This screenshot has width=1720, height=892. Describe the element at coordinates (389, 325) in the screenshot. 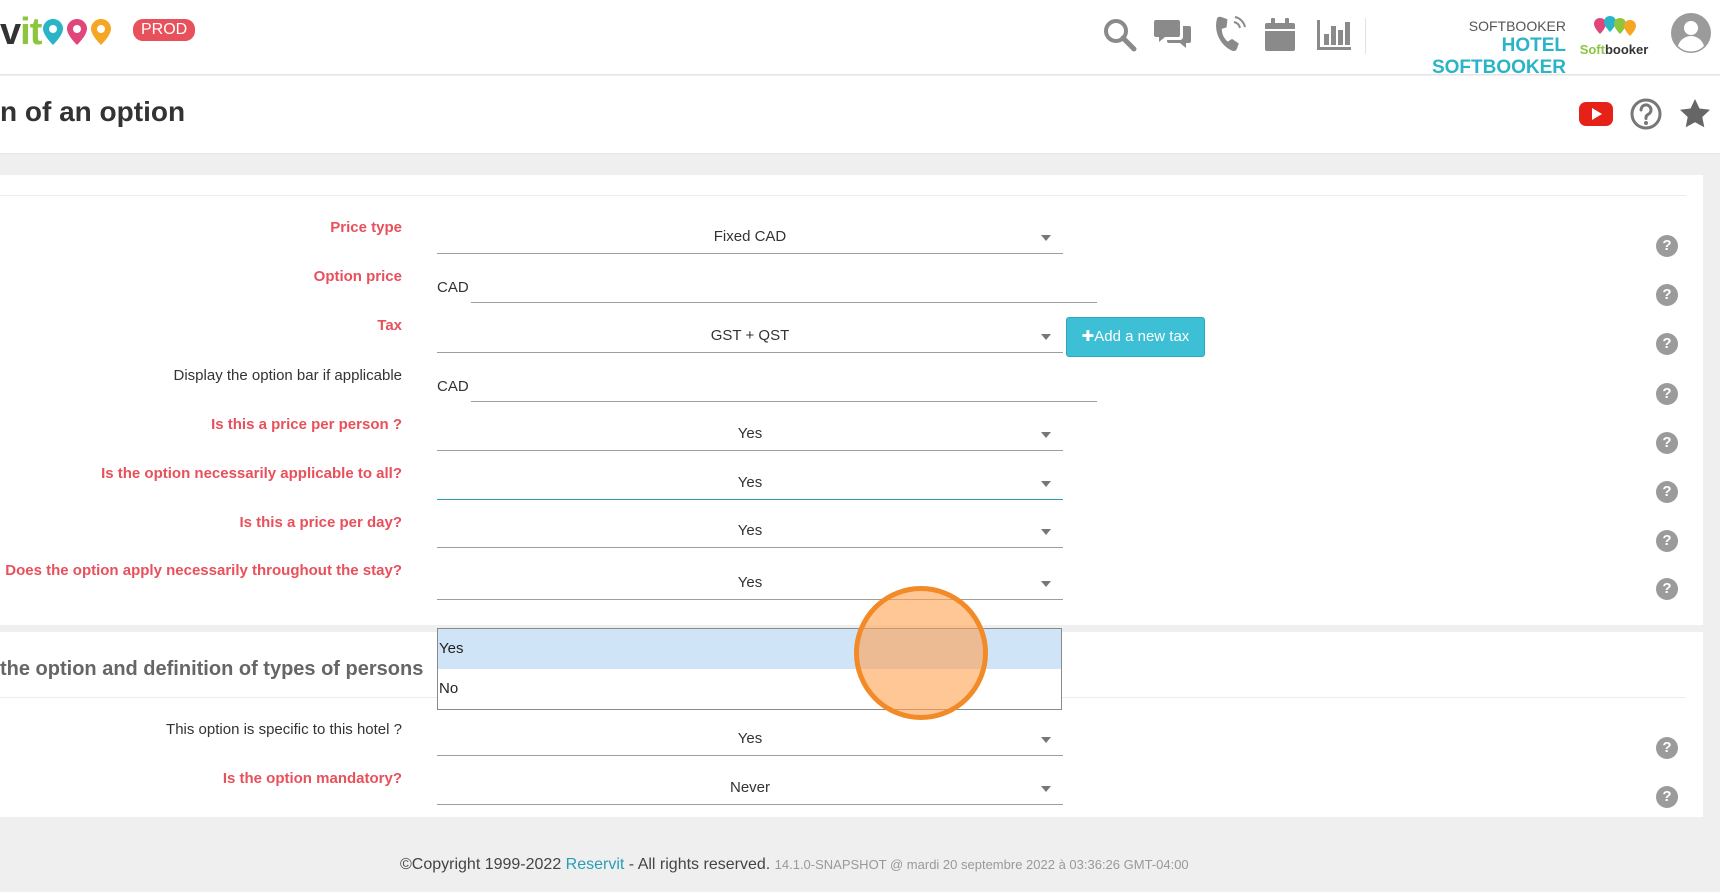

I see `tax-label: Tax` at that location.